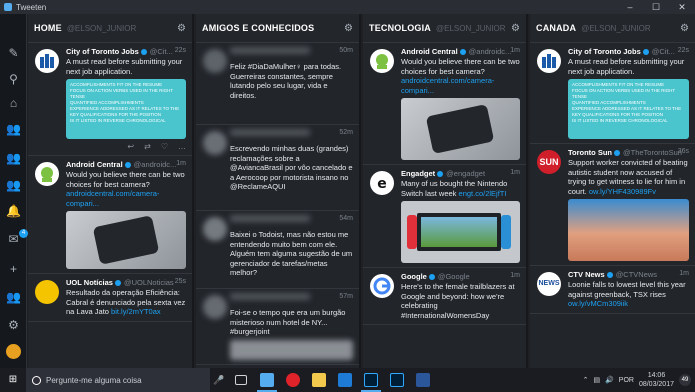 The image size is (695, 392). What do you see at coordinates (319, 380) in the screenshot?
I see `taskbar-app-explorer` at bounding box center [319, 380].